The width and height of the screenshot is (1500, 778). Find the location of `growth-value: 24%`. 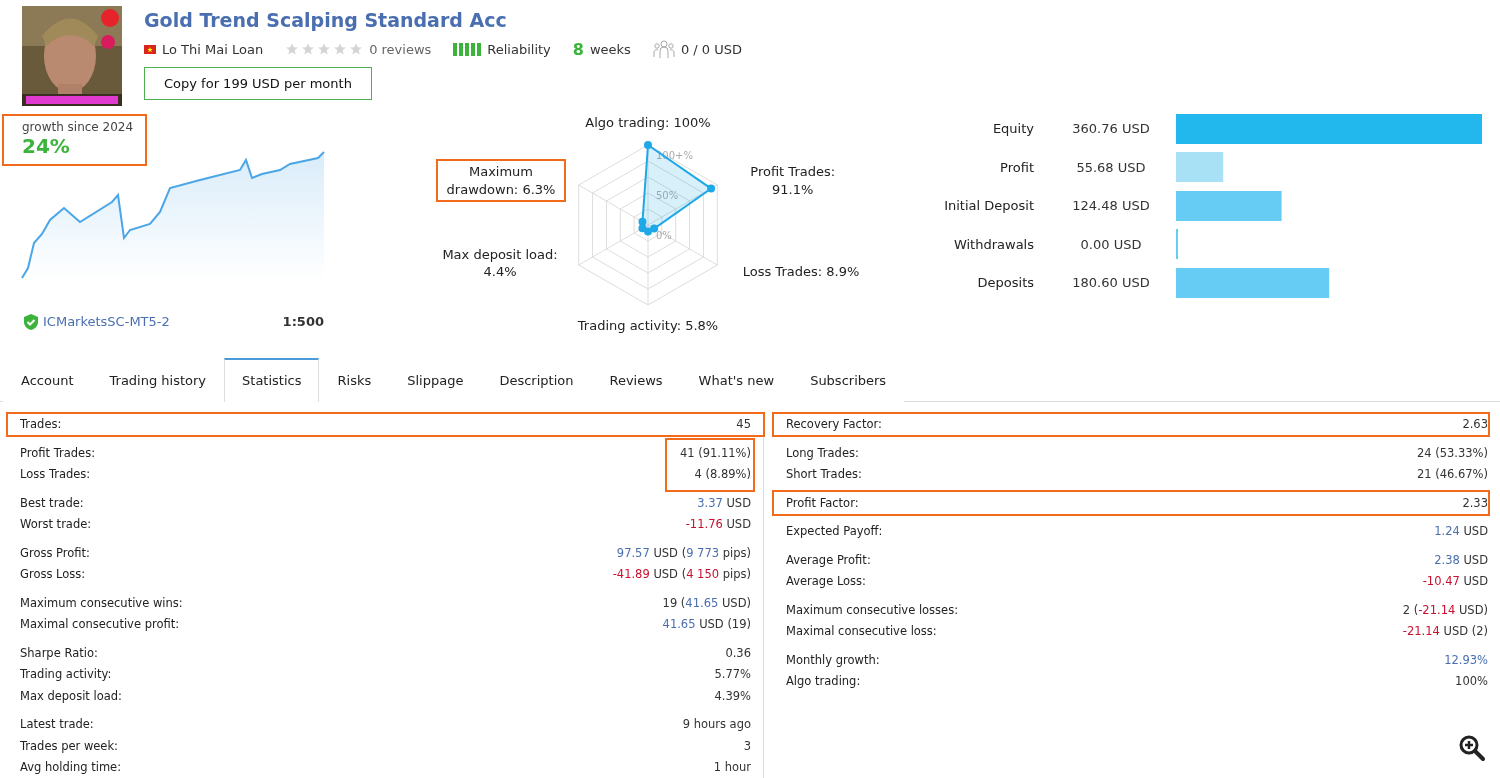

growth-value: 24% is located at coordinates (46, 145).